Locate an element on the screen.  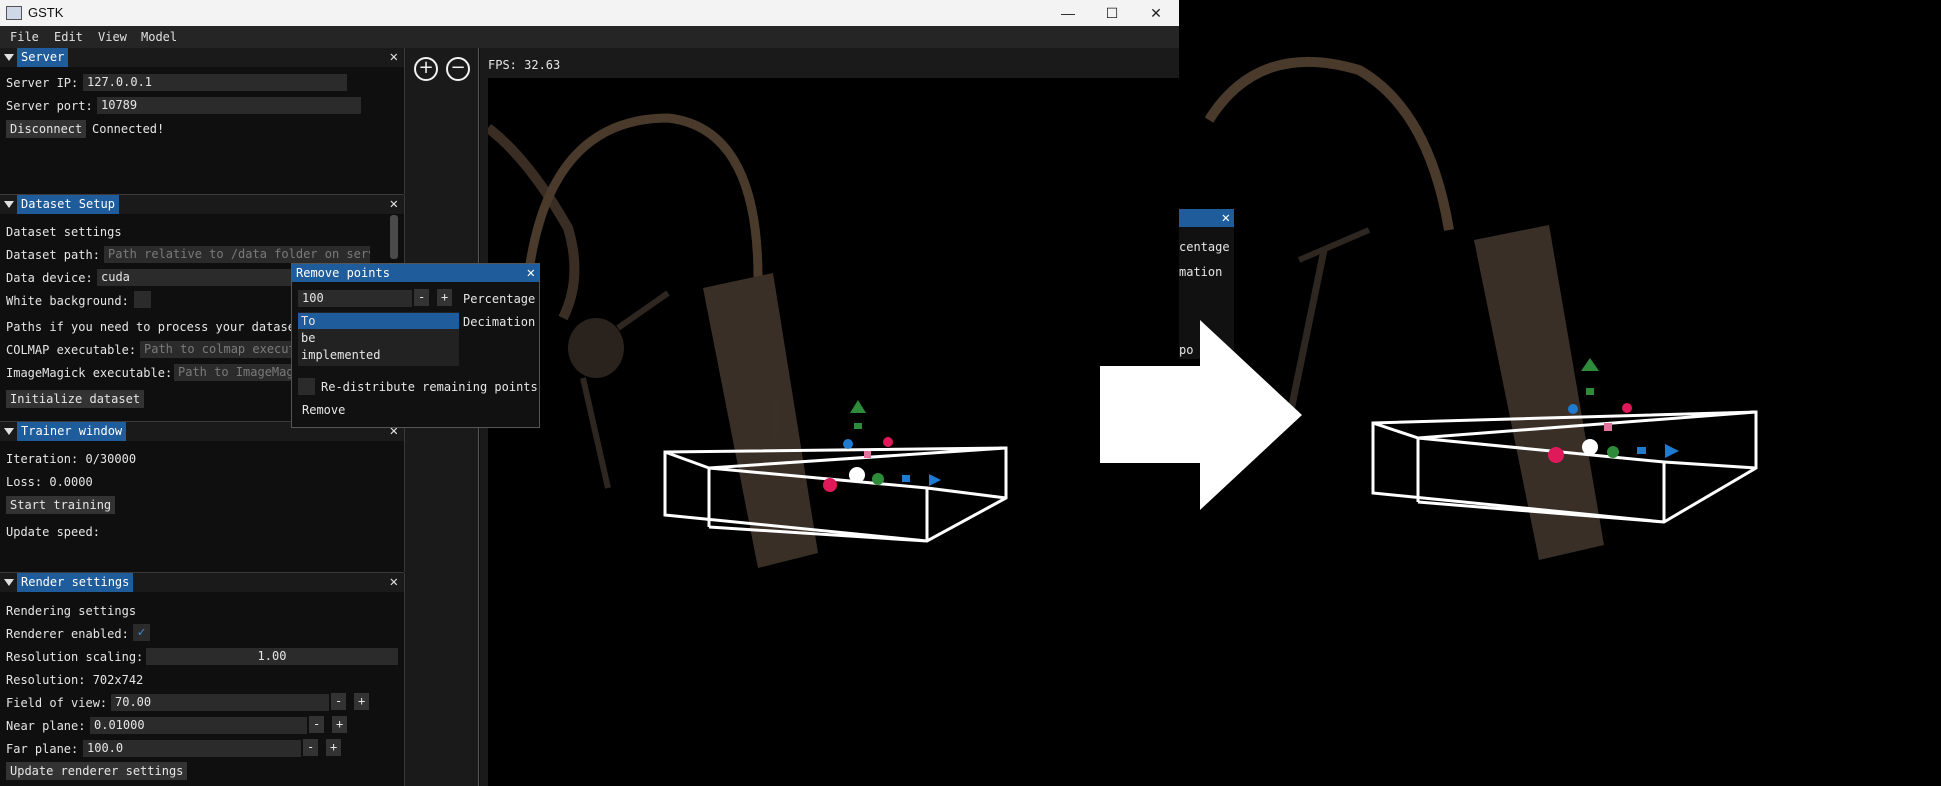
data-device-select: cuda is located at coordinates (197, 277).